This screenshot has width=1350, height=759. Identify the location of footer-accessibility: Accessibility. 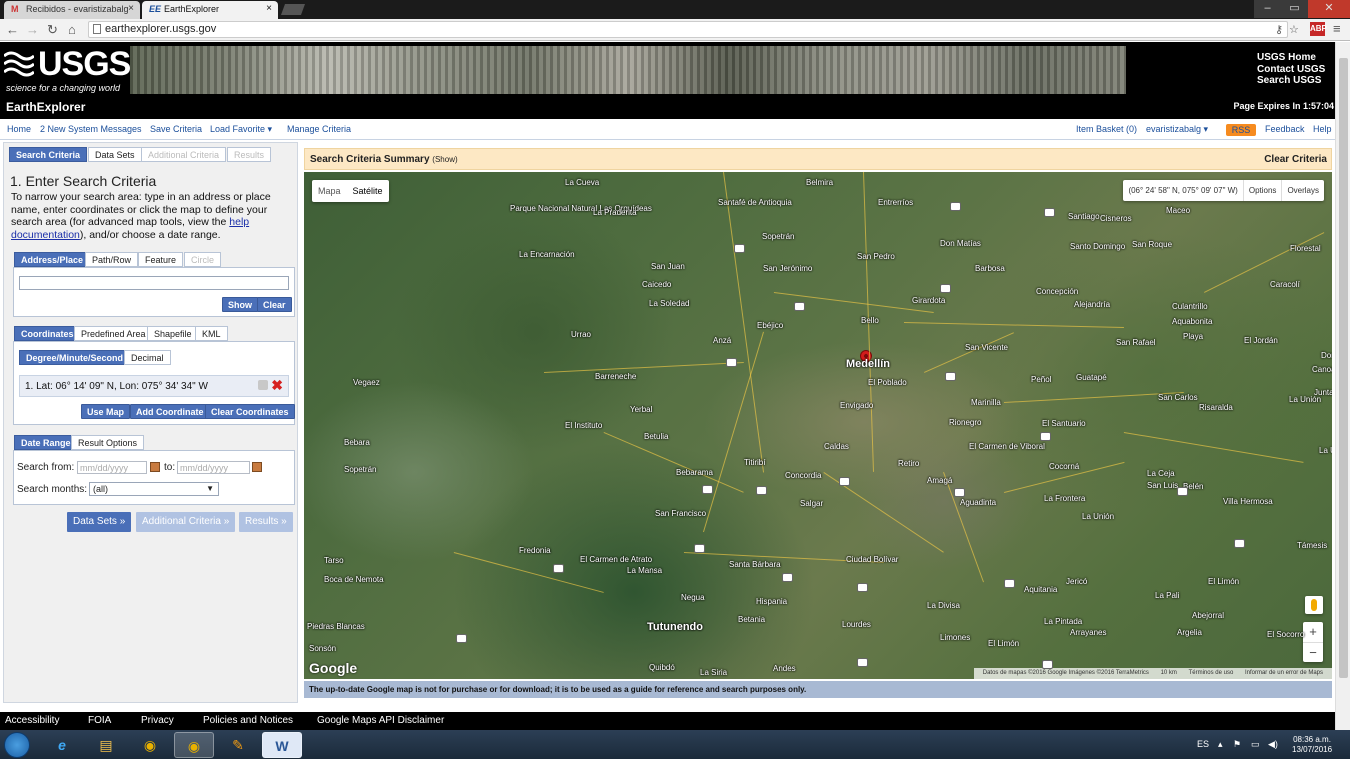
(32, 720).